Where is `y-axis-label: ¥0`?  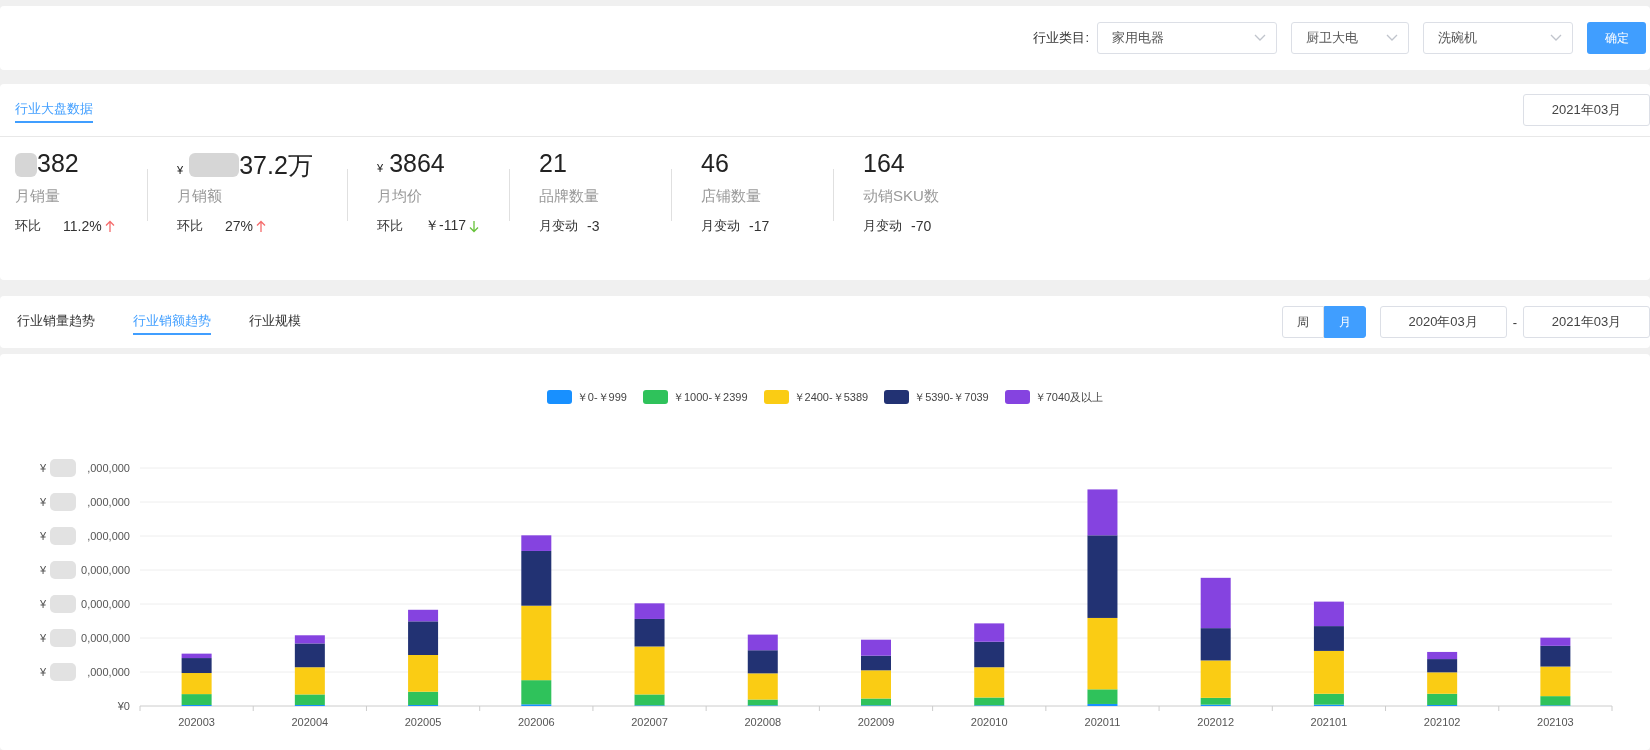
y-axis-label: ¥0 is located at coordinates (123, 706).